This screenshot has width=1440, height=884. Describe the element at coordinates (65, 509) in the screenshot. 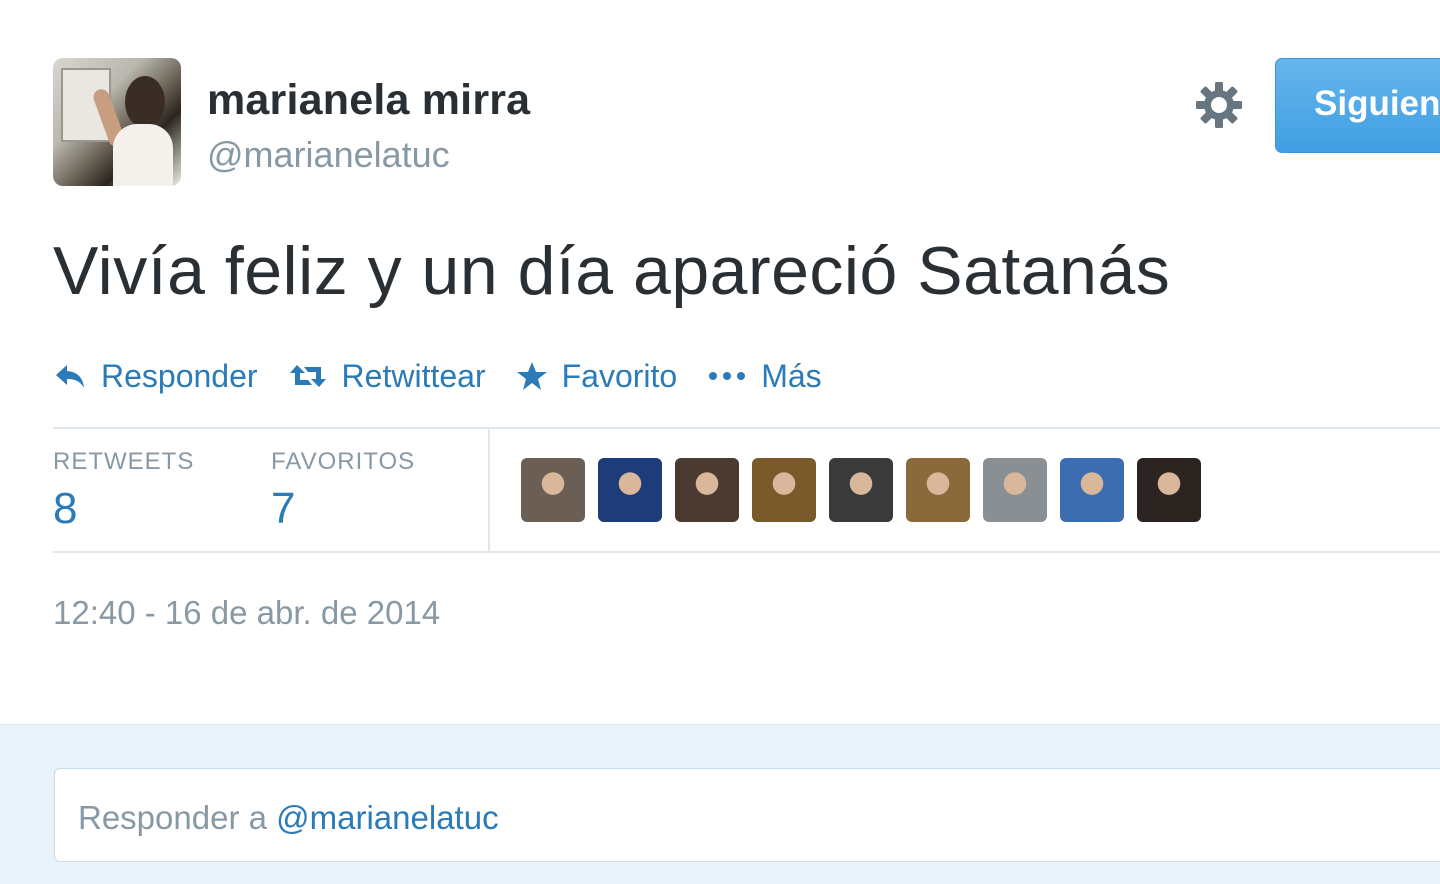

I see `retweets-count: 8` at that location.